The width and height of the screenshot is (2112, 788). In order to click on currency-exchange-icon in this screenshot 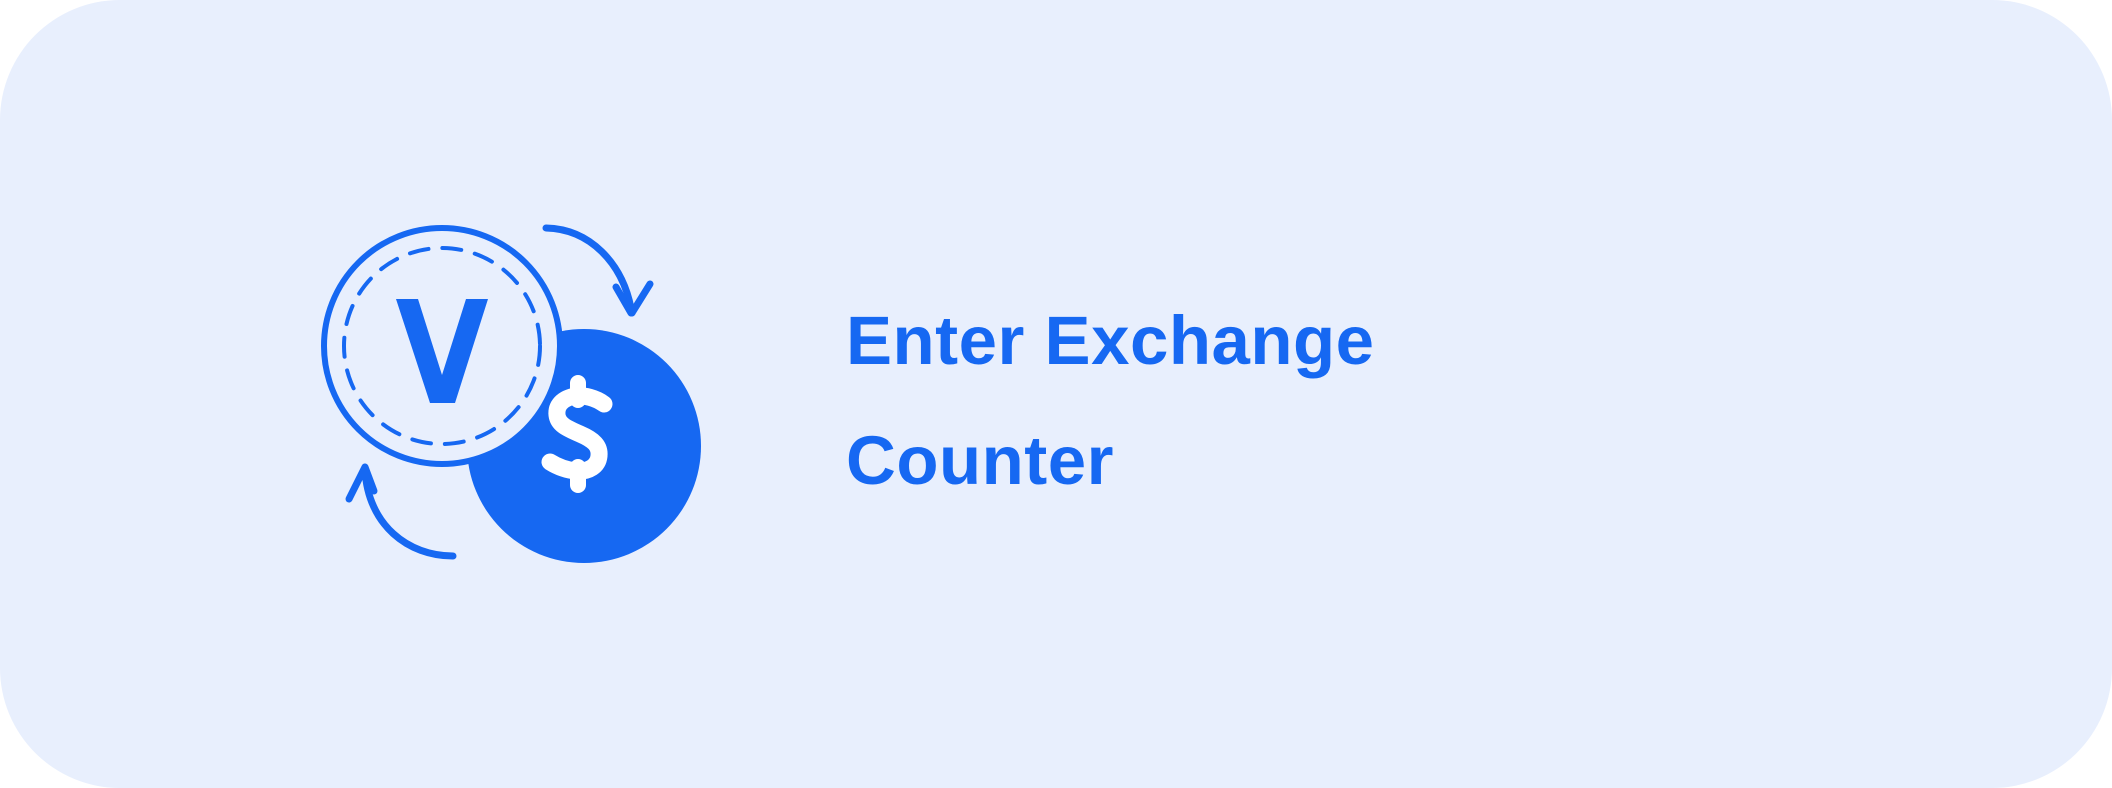, I will do `click(510, 392)`.